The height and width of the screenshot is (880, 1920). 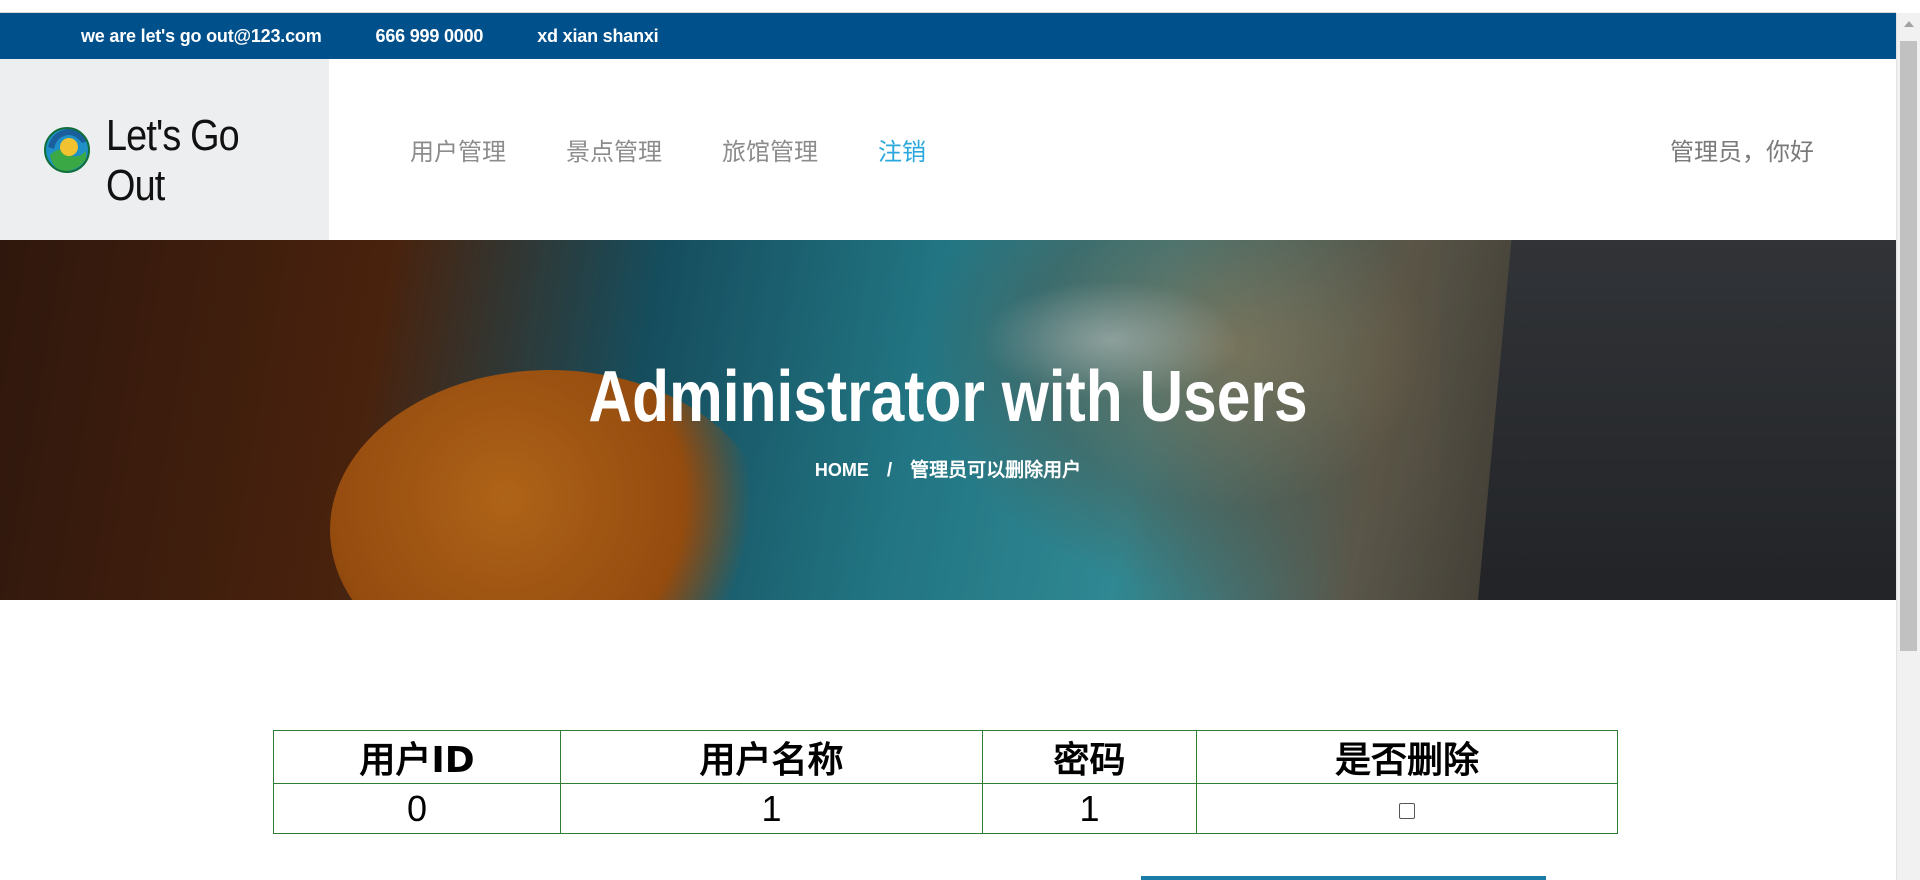 I want to click on brand-name: Let's Go Out, so click(x=173, y=160).